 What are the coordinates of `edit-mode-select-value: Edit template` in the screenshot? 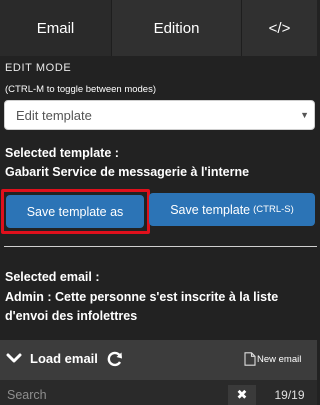 It's located at (54, 115).